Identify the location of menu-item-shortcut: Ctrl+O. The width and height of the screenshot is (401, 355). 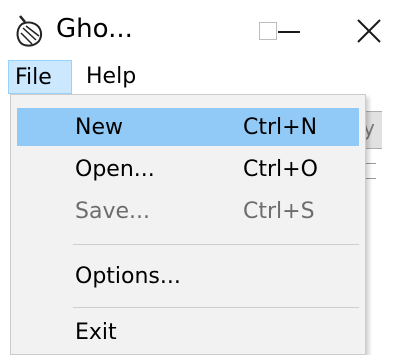
(280, 169).